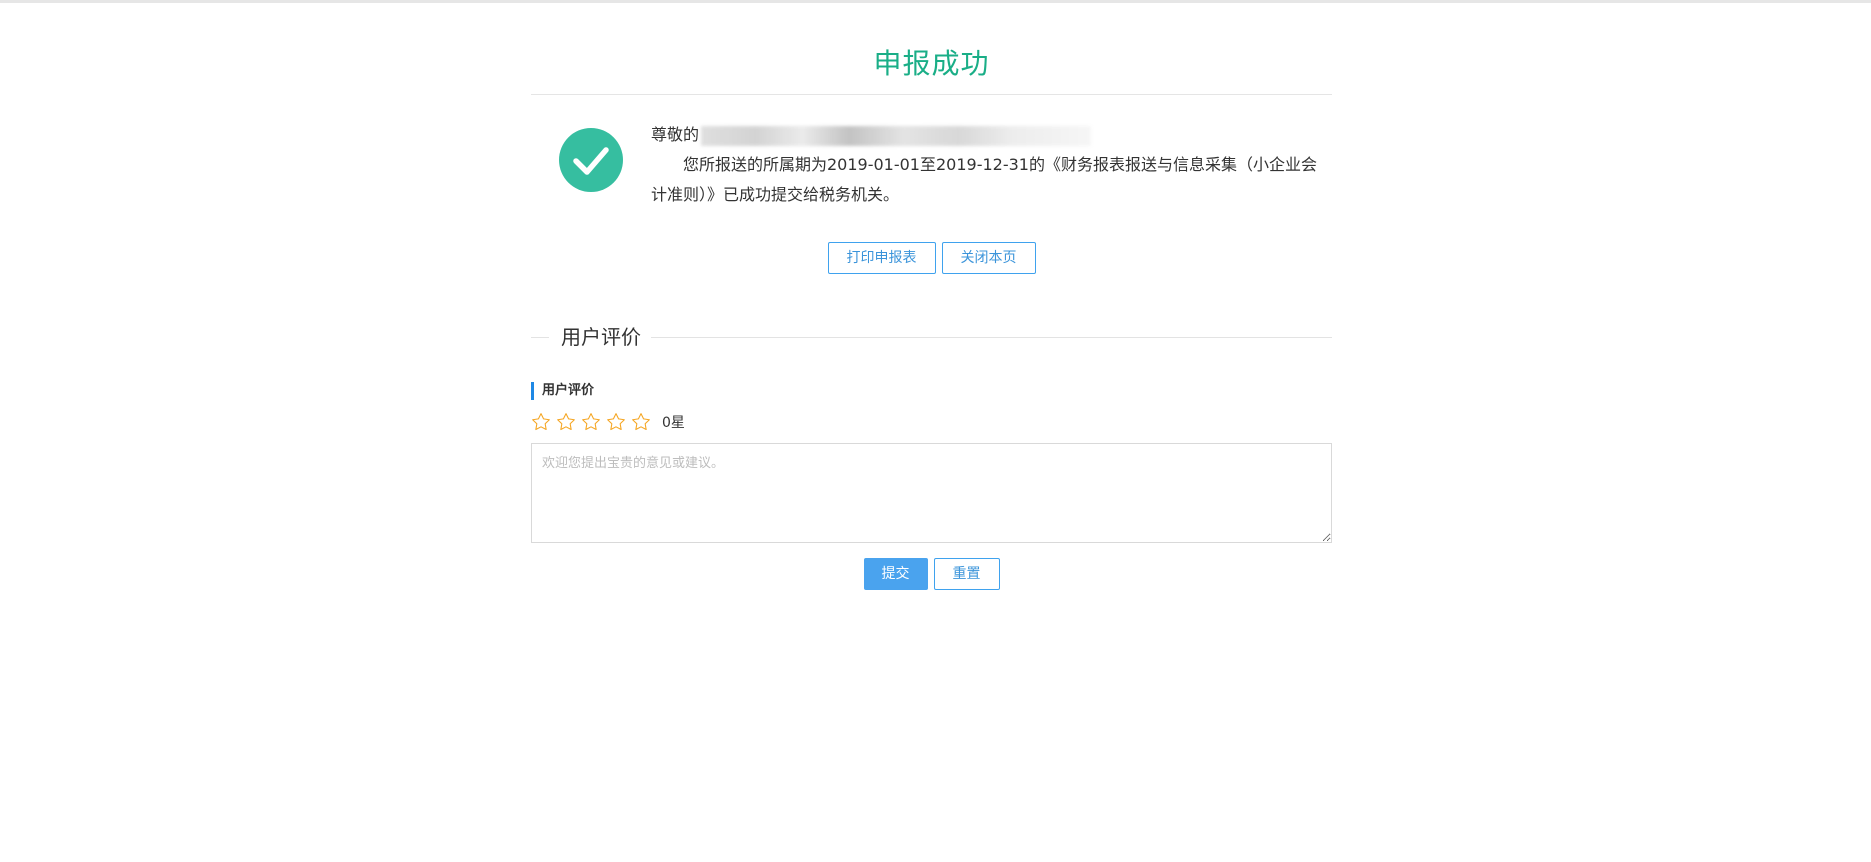  Describe the element at coordinates (562, 391) in the screenshot. I see `evaluation-label: 用户评价` at that location.